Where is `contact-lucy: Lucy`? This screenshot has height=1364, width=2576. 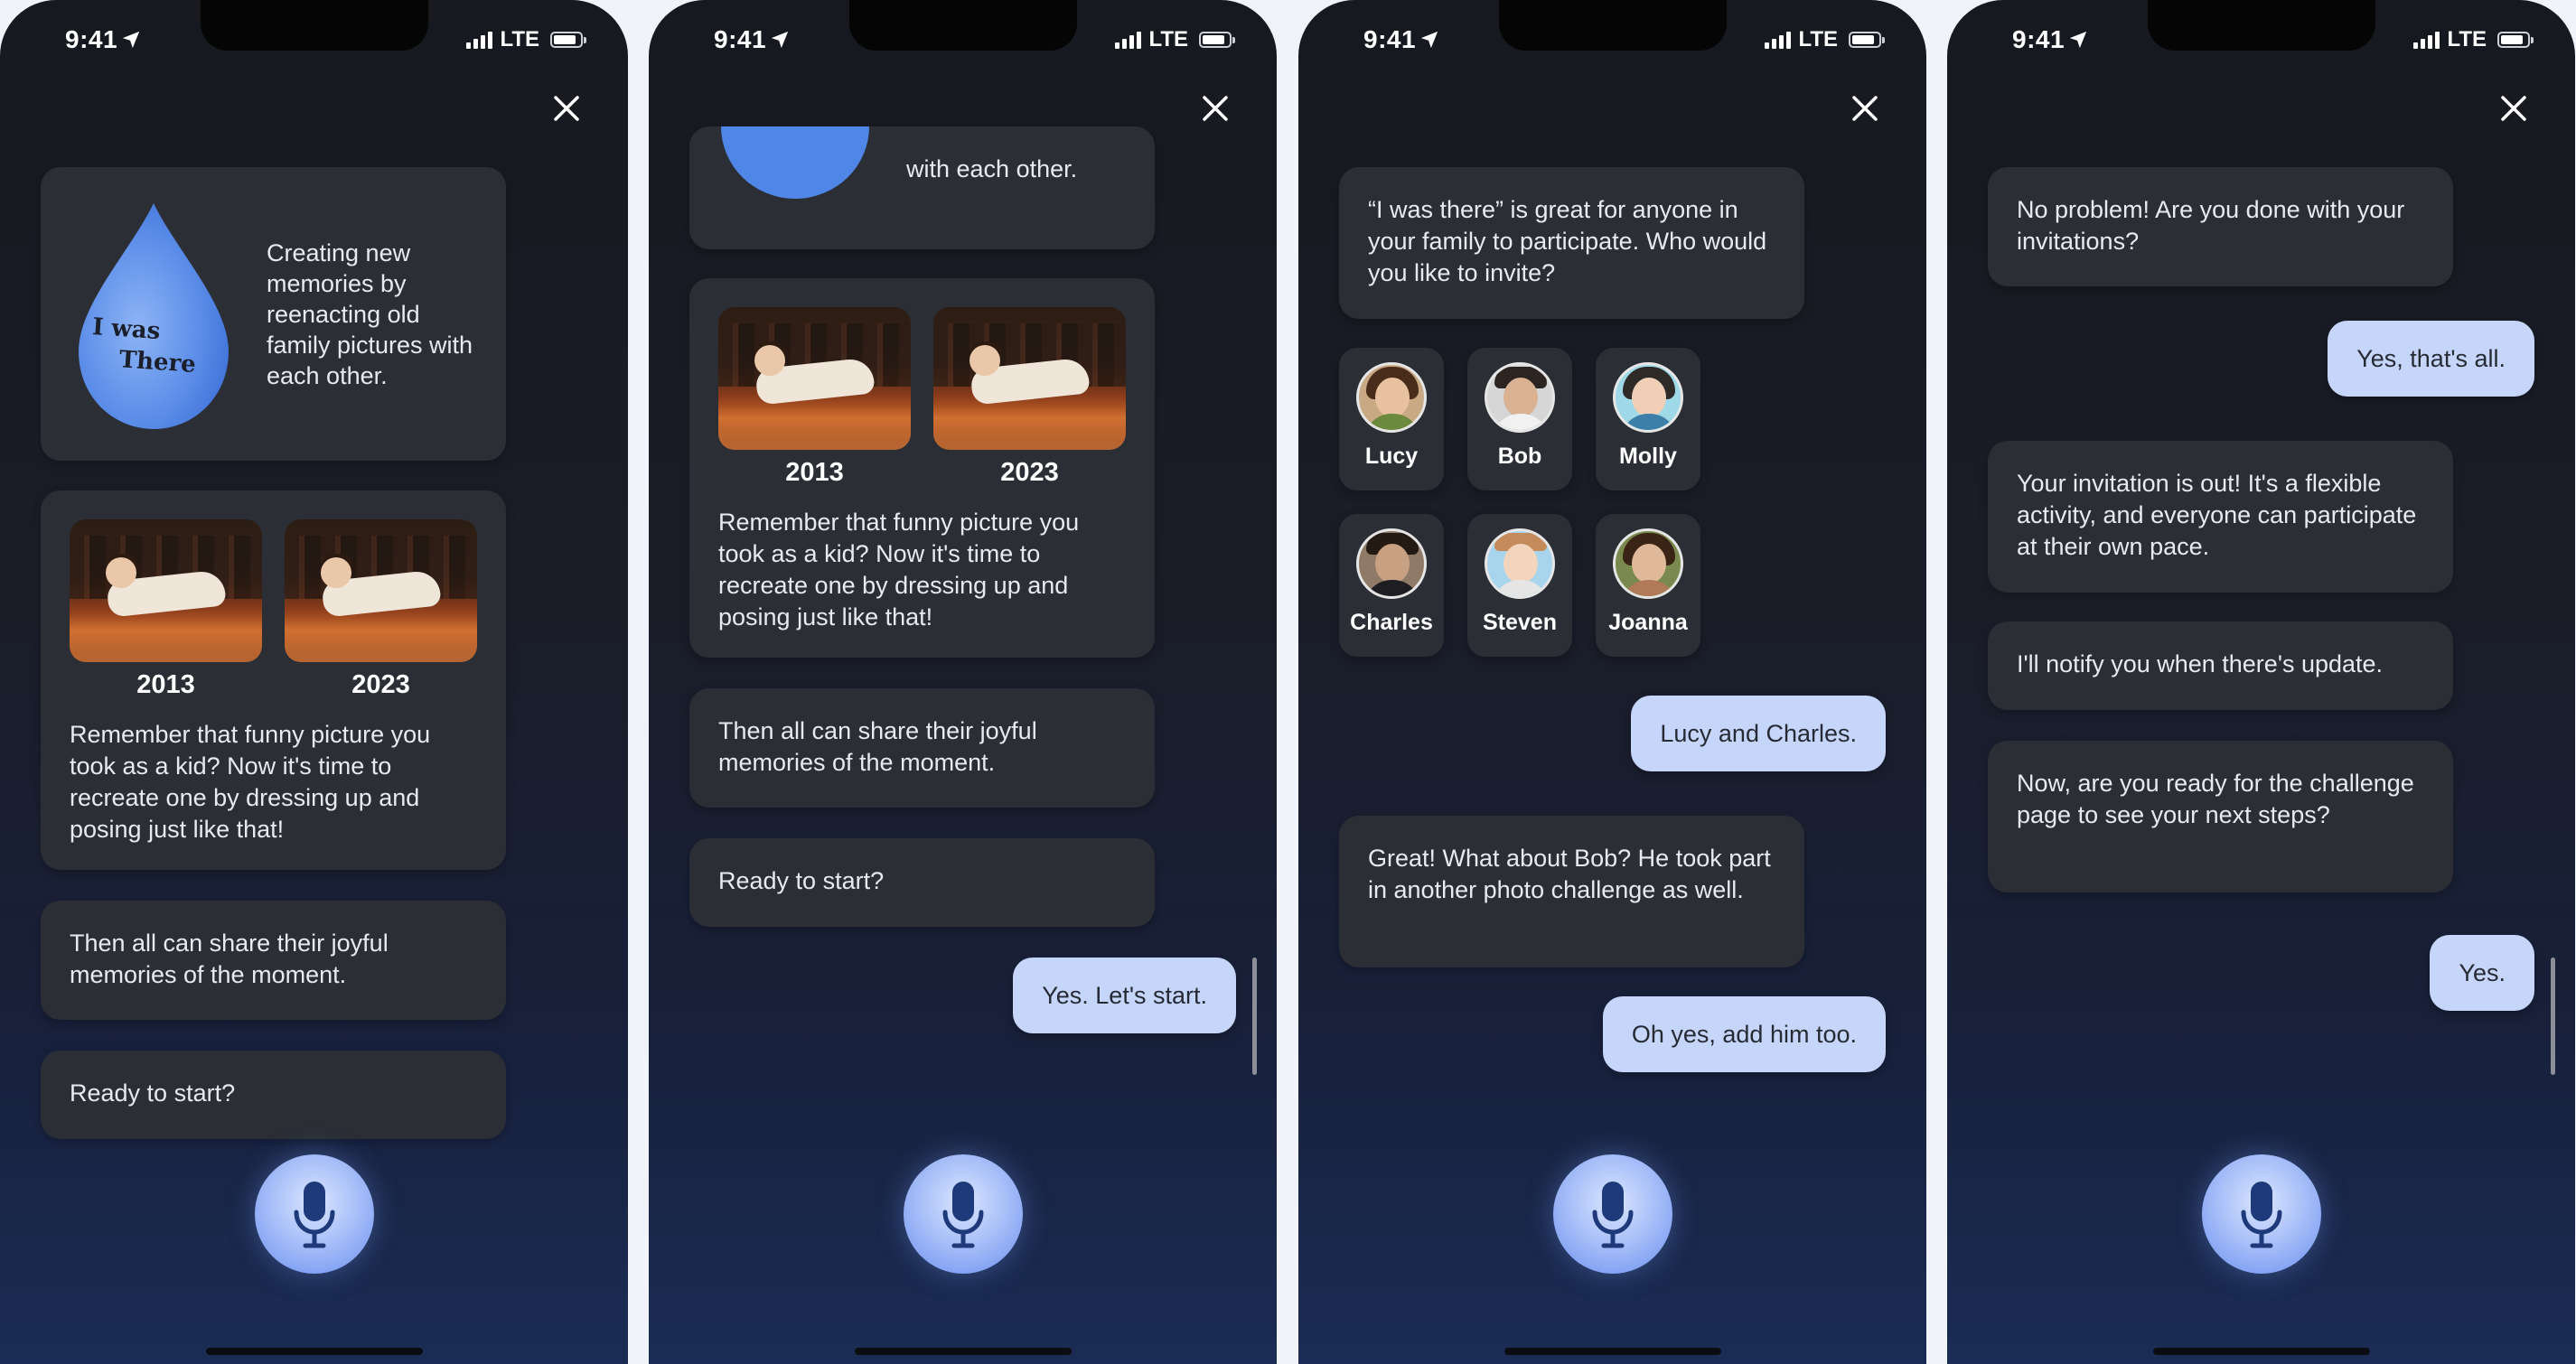
contact-lucy: Lucy is located at coordinates (1391, 419).